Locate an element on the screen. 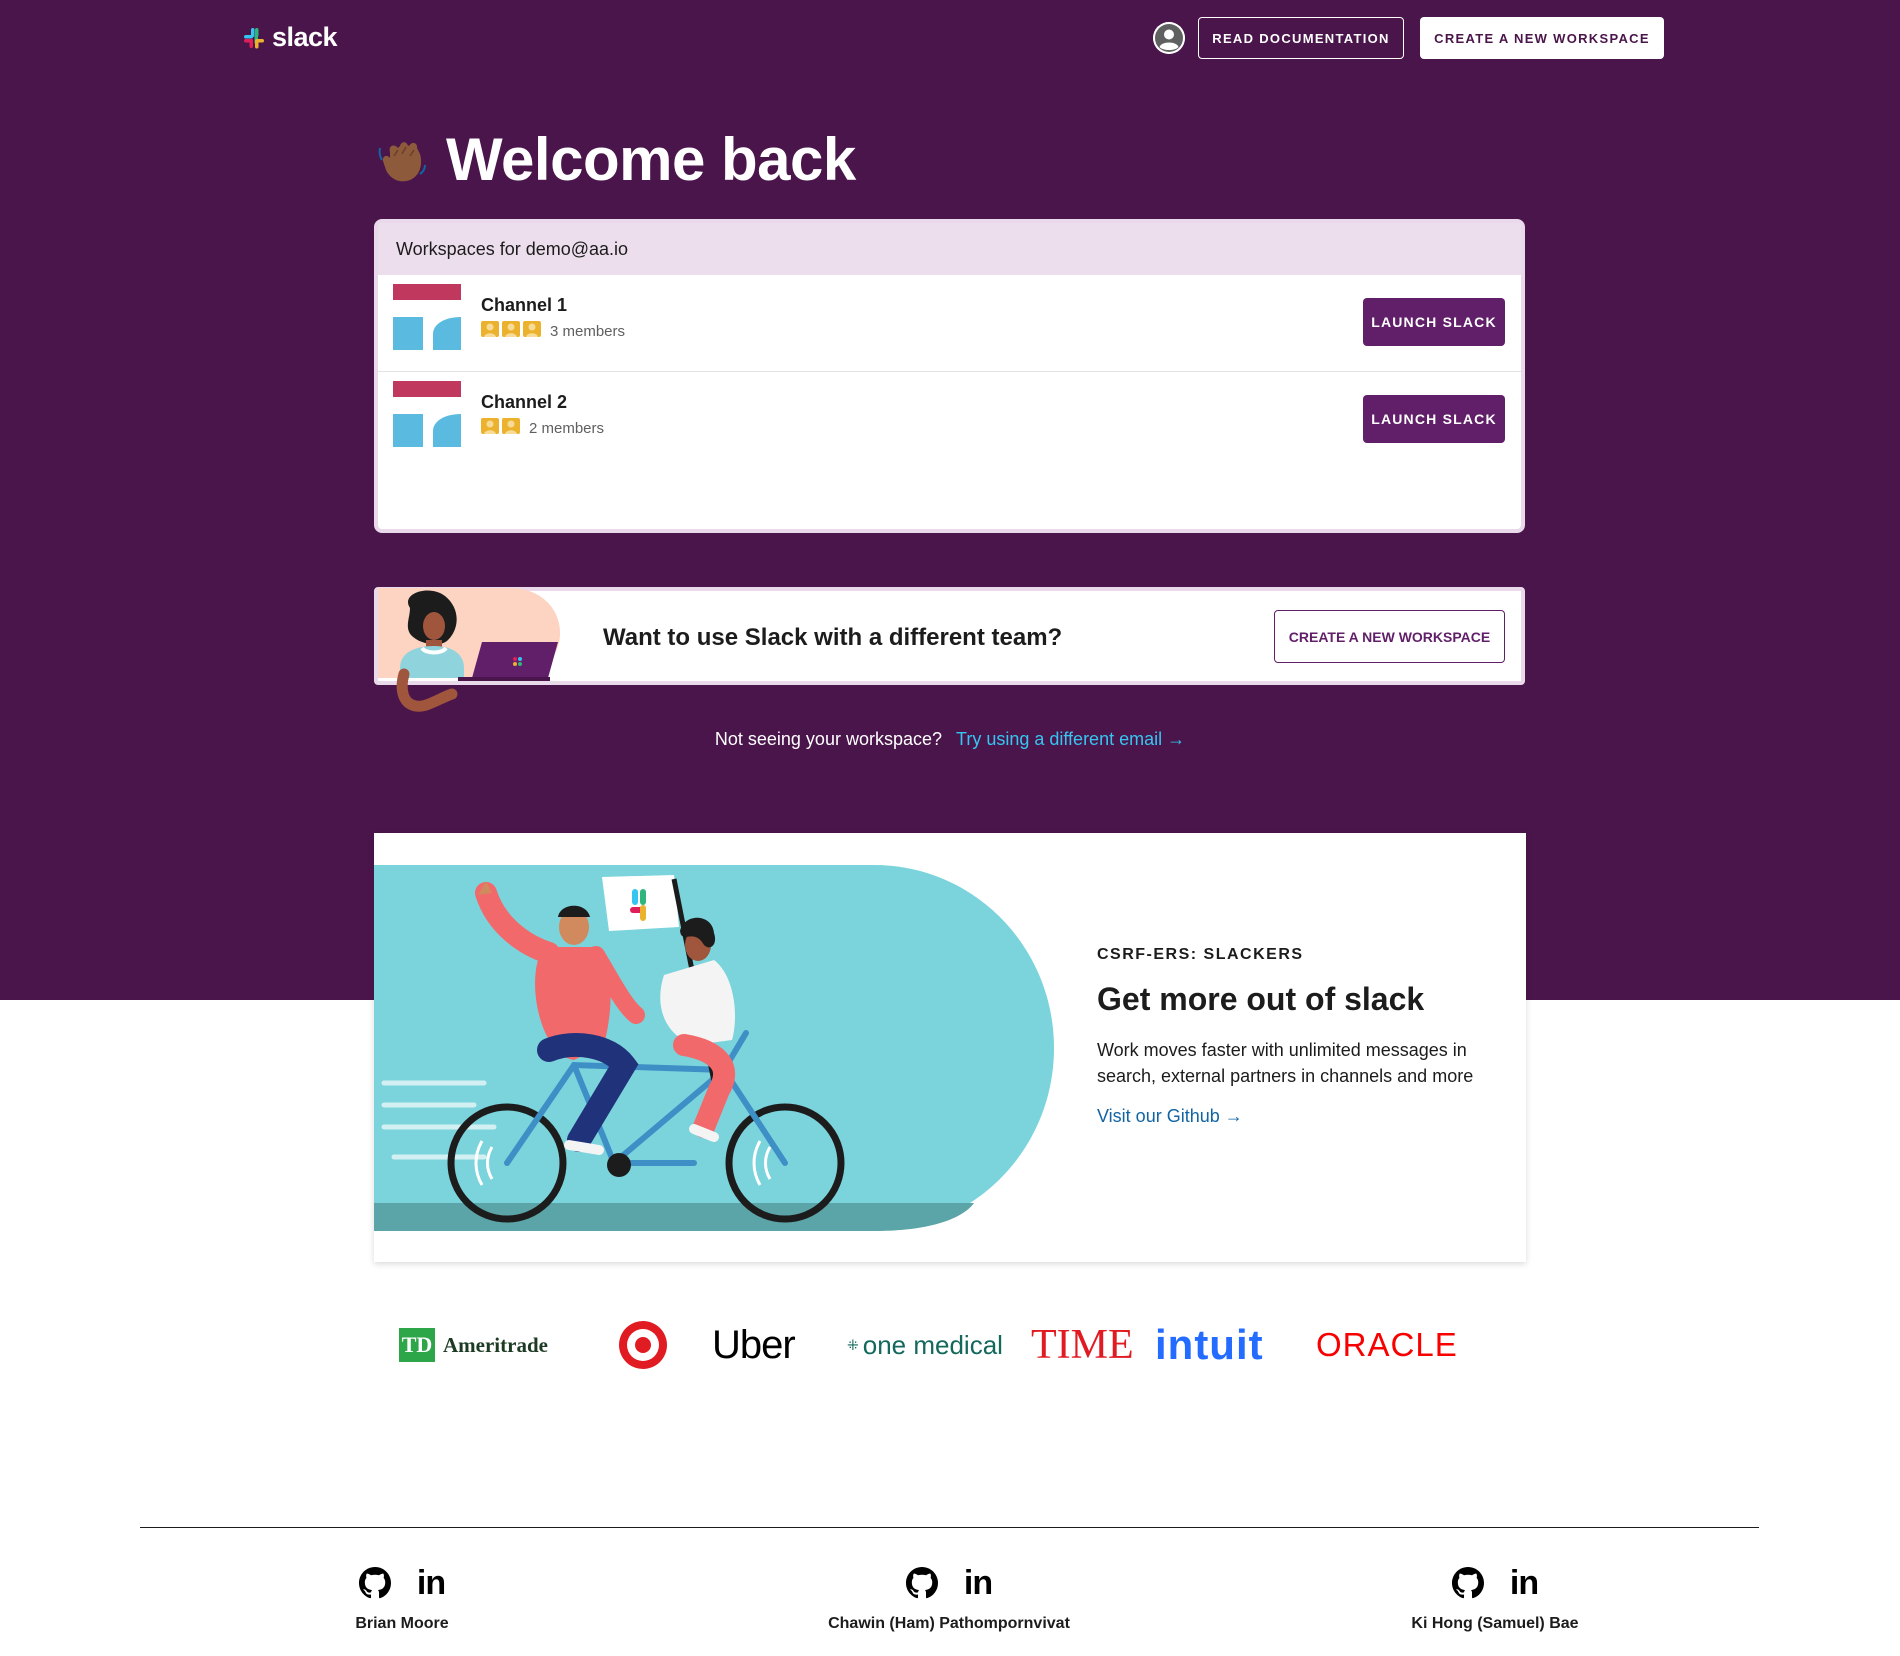 This screenshot has width=1900, height=1656. github-link: Visit our Github → is located at coordinates (1170, 1116).